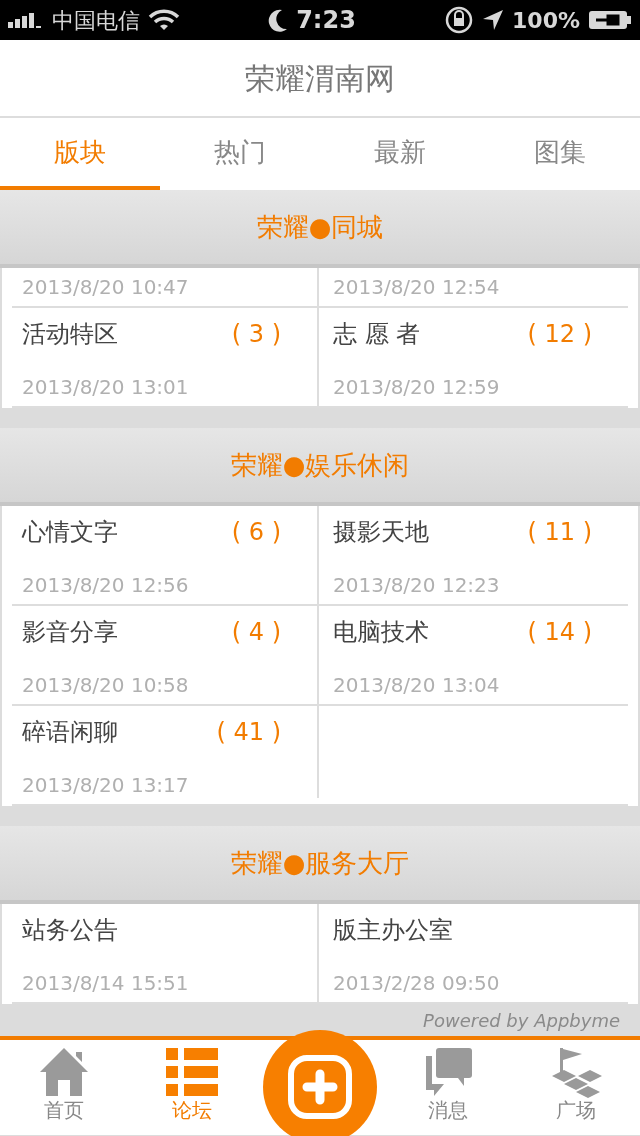  I want to click on board-date: 2013/2/28 09:50, so click(417, 983).